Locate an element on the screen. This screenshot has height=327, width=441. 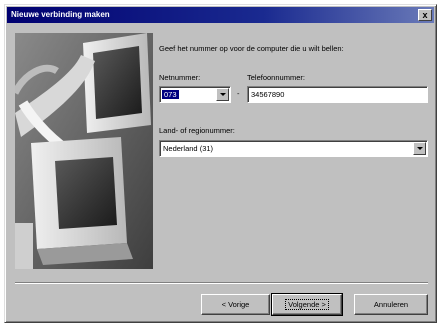
close-button: x is located at coordinates (425, 15).